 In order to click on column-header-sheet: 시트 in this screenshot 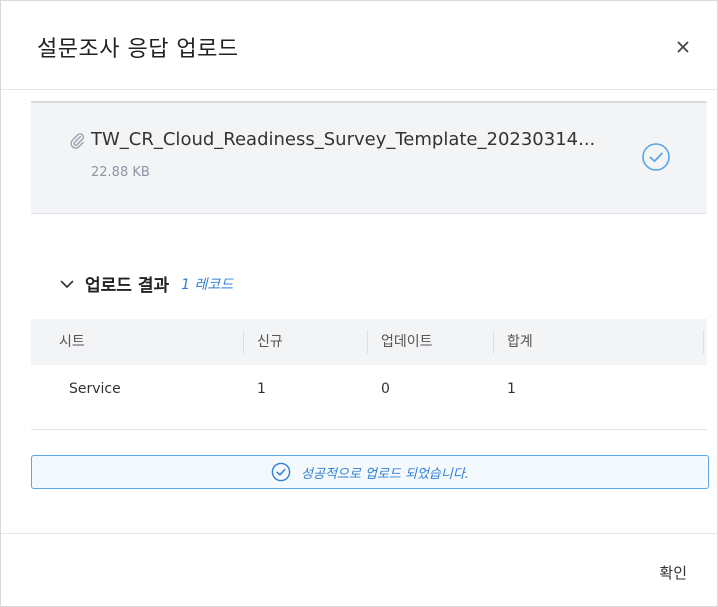, I will do `click(72, 342)`.